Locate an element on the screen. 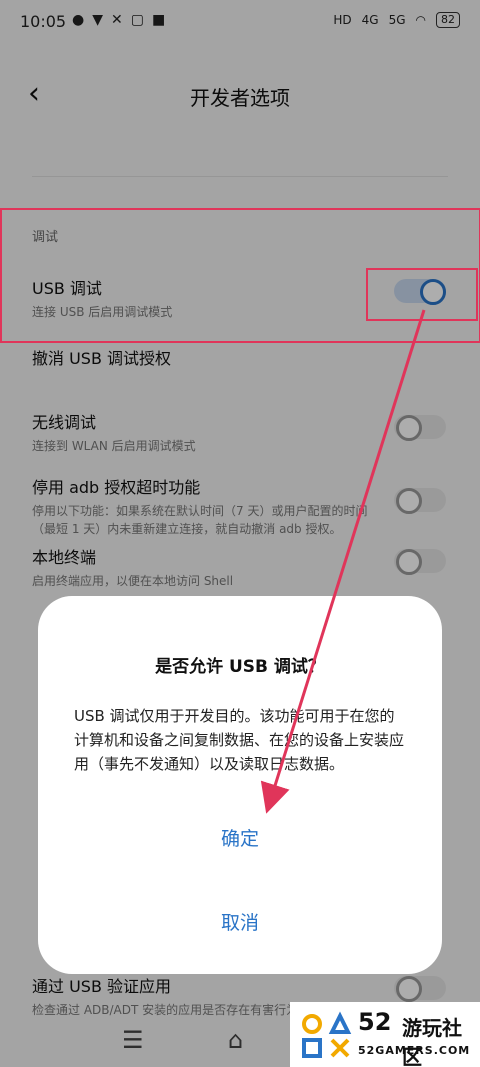 Image resolution: width=480 pixels, height=1067 pixels. watermark-number: 52 is located at coordinates (375, 1022).